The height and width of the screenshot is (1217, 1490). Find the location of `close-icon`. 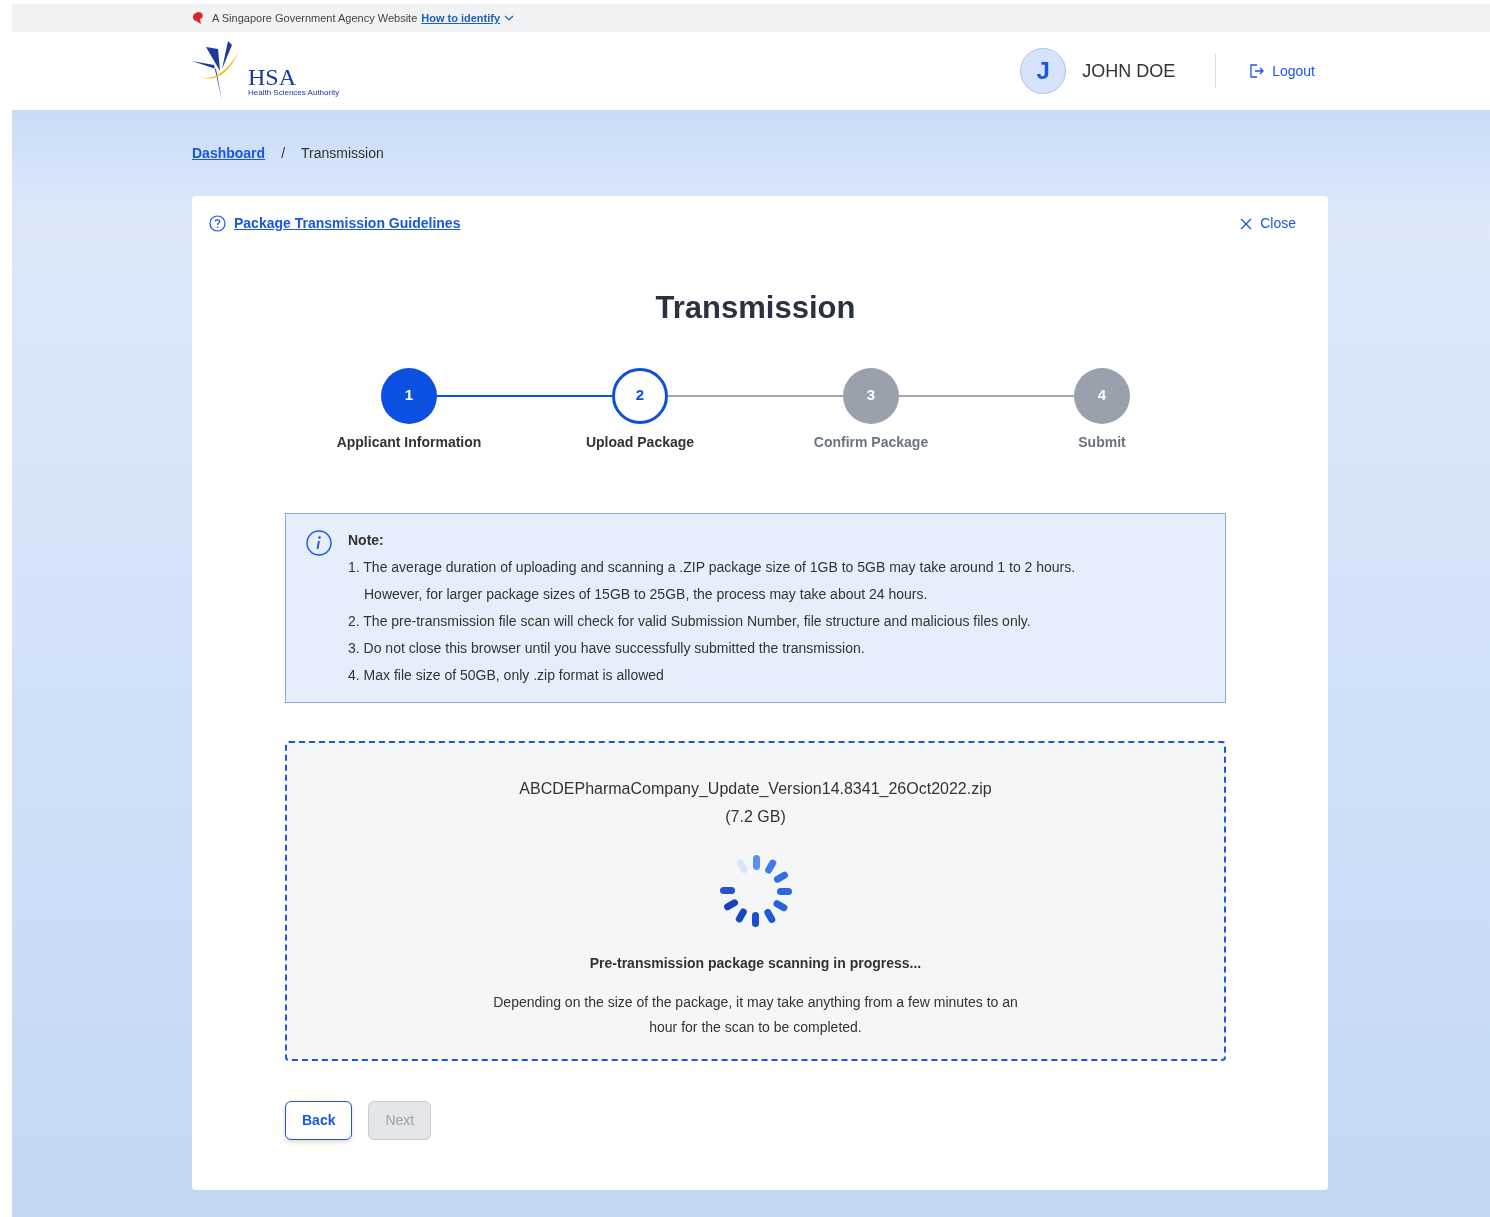

close-icon is located at coordinates (1246, 223).